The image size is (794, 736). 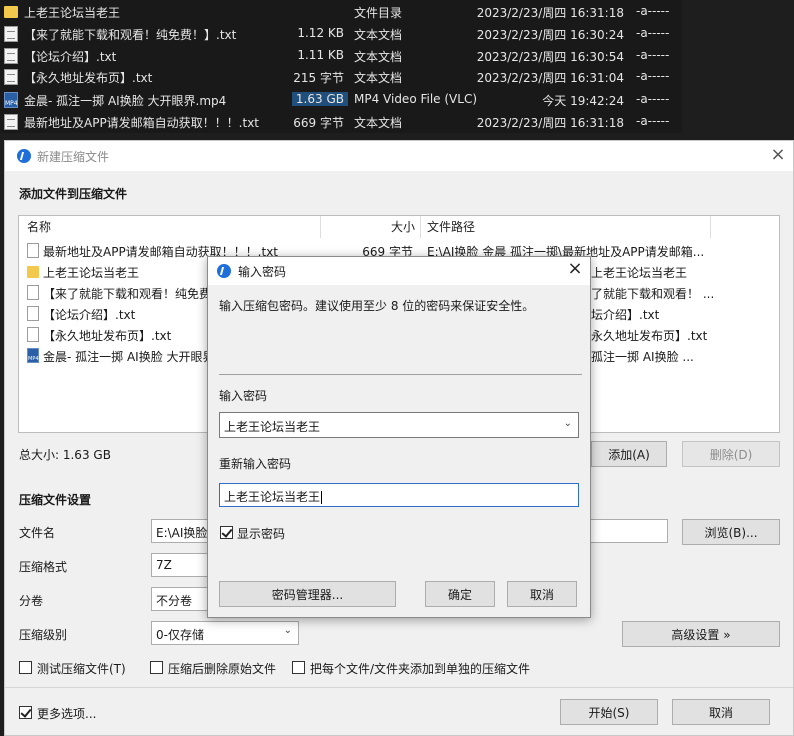 What do you see at coordinates (25, 712) in the screenshot?
I see `more-options-checkbox` at bounding box center [25, 712].